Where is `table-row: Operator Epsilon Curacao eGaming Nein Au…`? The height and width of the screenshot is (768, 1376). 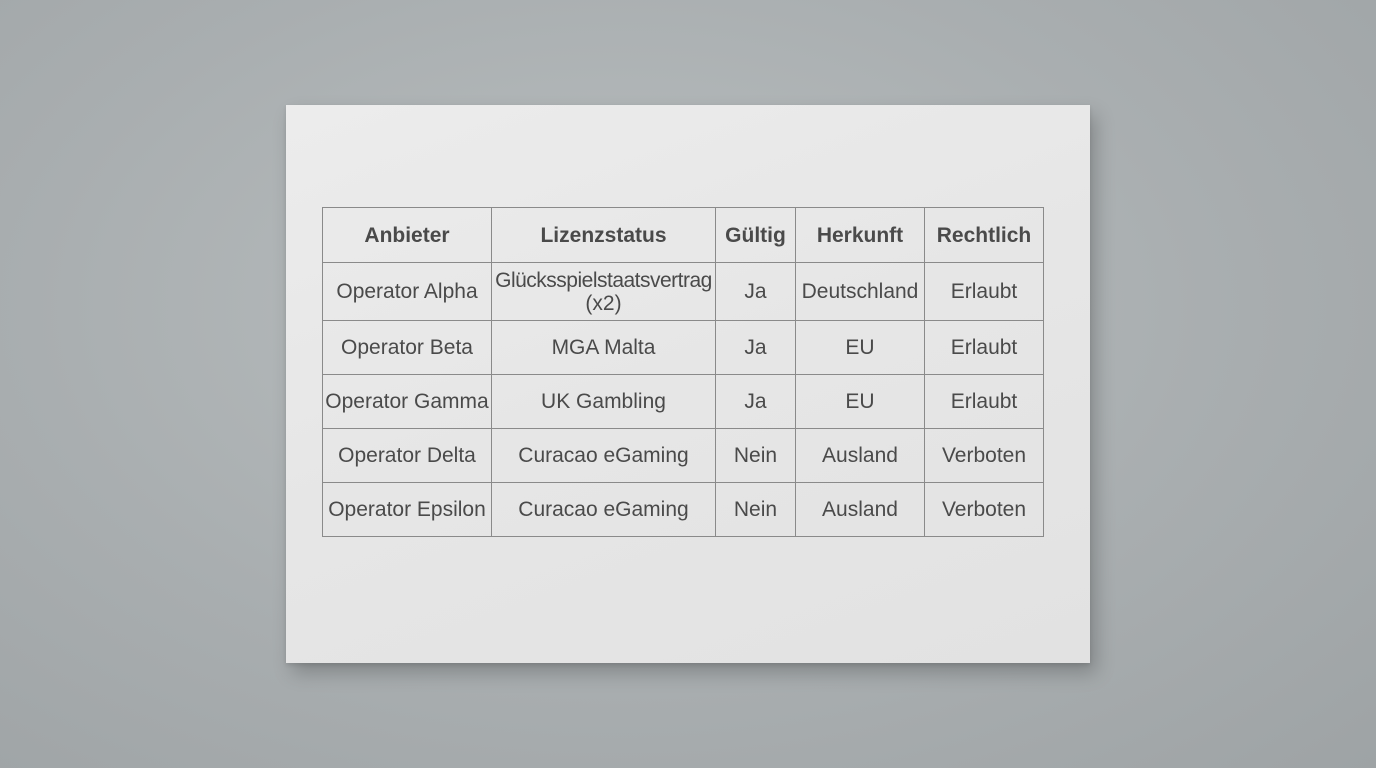
table-row: Operator Epsilon Curacao eGaming Nein Au… is located at coordinates (683, 509).